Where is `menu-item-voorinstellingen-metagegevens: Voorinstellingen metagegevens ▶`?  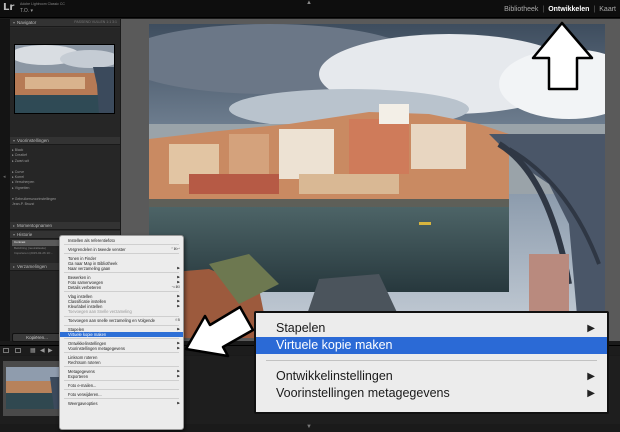 menu-item-voorinstellingen-metagegevens: Voorinstellingen metagegevens ▶ is located at coordinates (121, 348).